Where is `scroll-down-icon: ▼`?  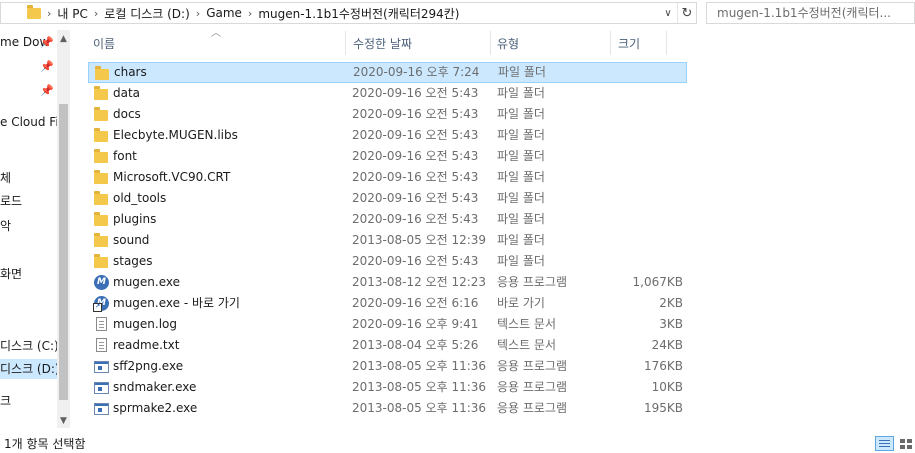
scroll-down-icon: ▼ is located at coordinates (63, 421).